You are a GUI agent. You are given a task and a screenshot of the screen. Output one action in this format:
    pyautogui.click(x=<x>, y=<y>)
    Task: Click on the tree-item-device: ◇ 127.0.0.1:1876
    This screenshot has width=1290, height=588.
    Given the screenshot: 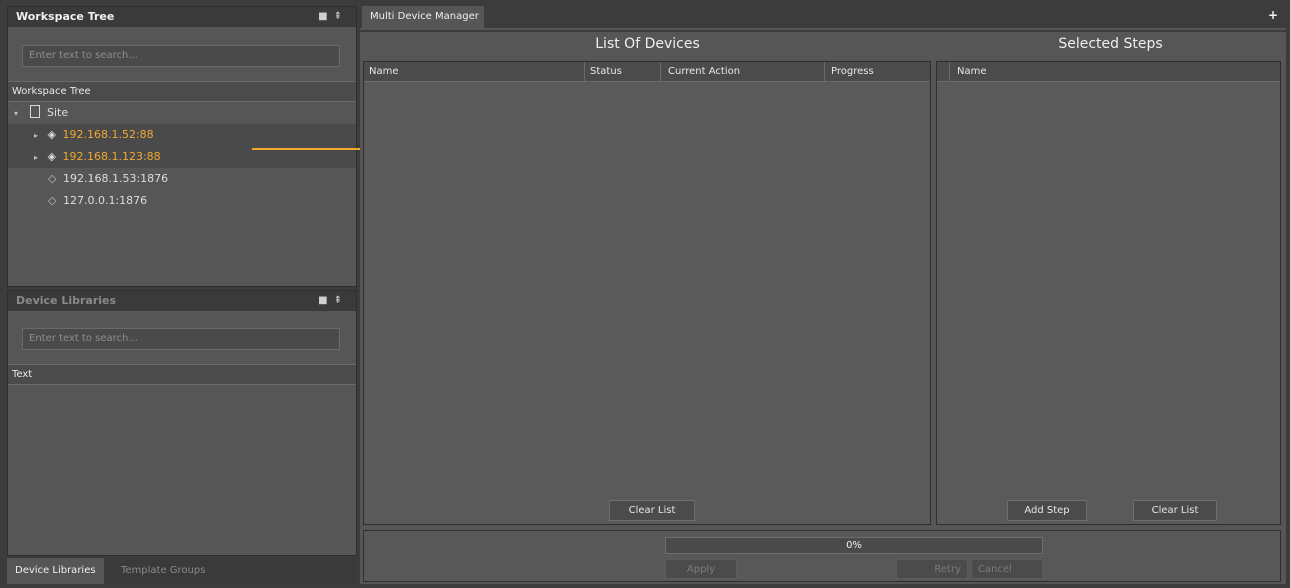 What is the action you would take?
    pyautogui.click(x=182, y=201)
    